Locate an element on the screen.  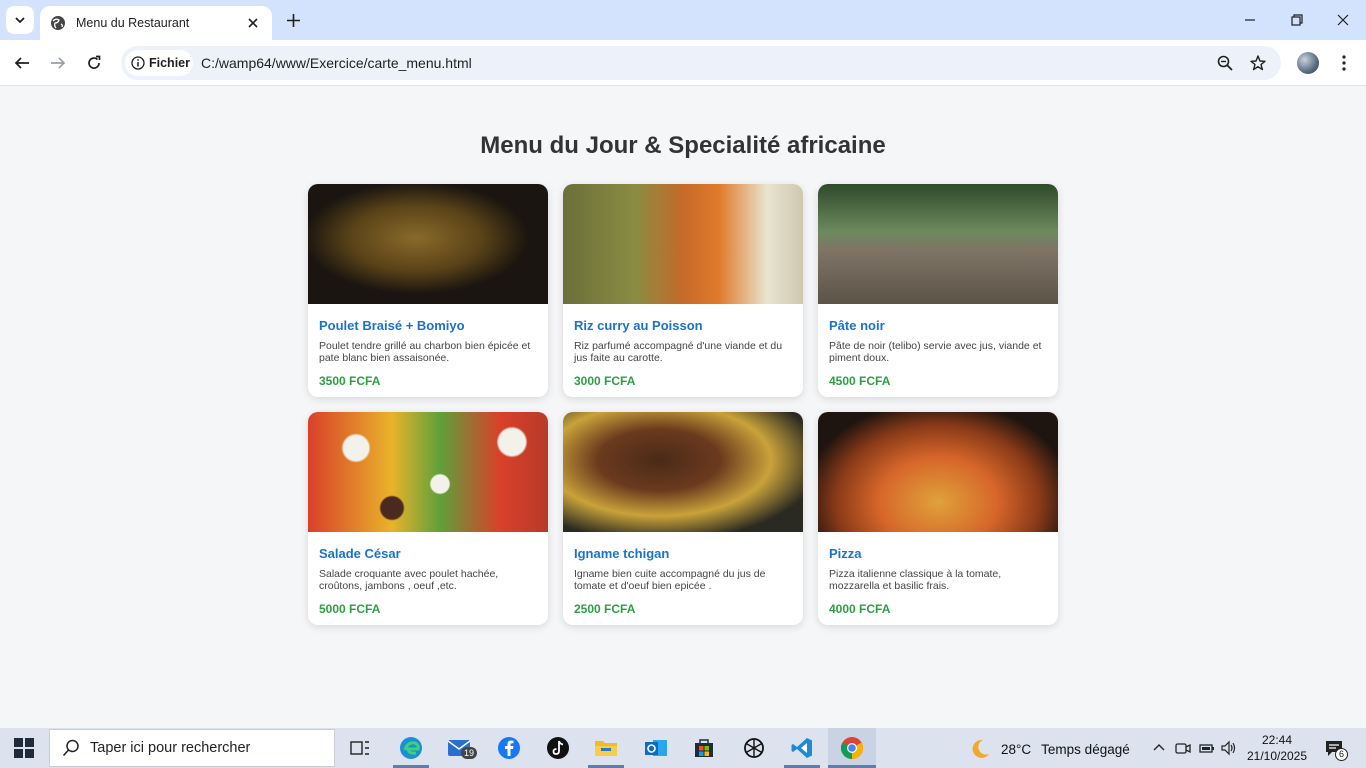
site-info-chip: Fichier is located at coordinates (159, 63).